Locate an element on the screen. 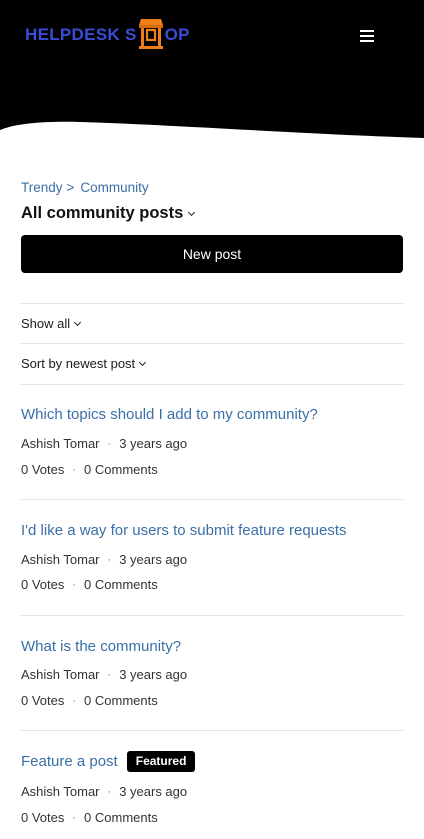 The height and width of the screenshot is (839, 424). logo-text-left: HELPDESK S is located at coordinates (81, 34).